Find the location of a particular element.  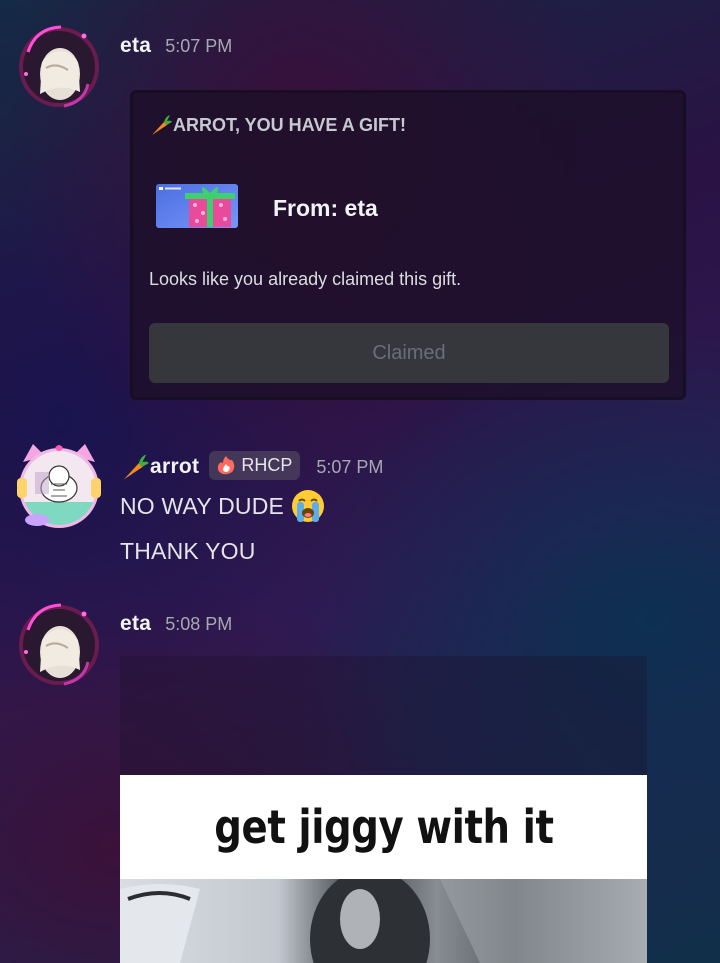

avatar-arrot-image is located at coordinates (59, 486).